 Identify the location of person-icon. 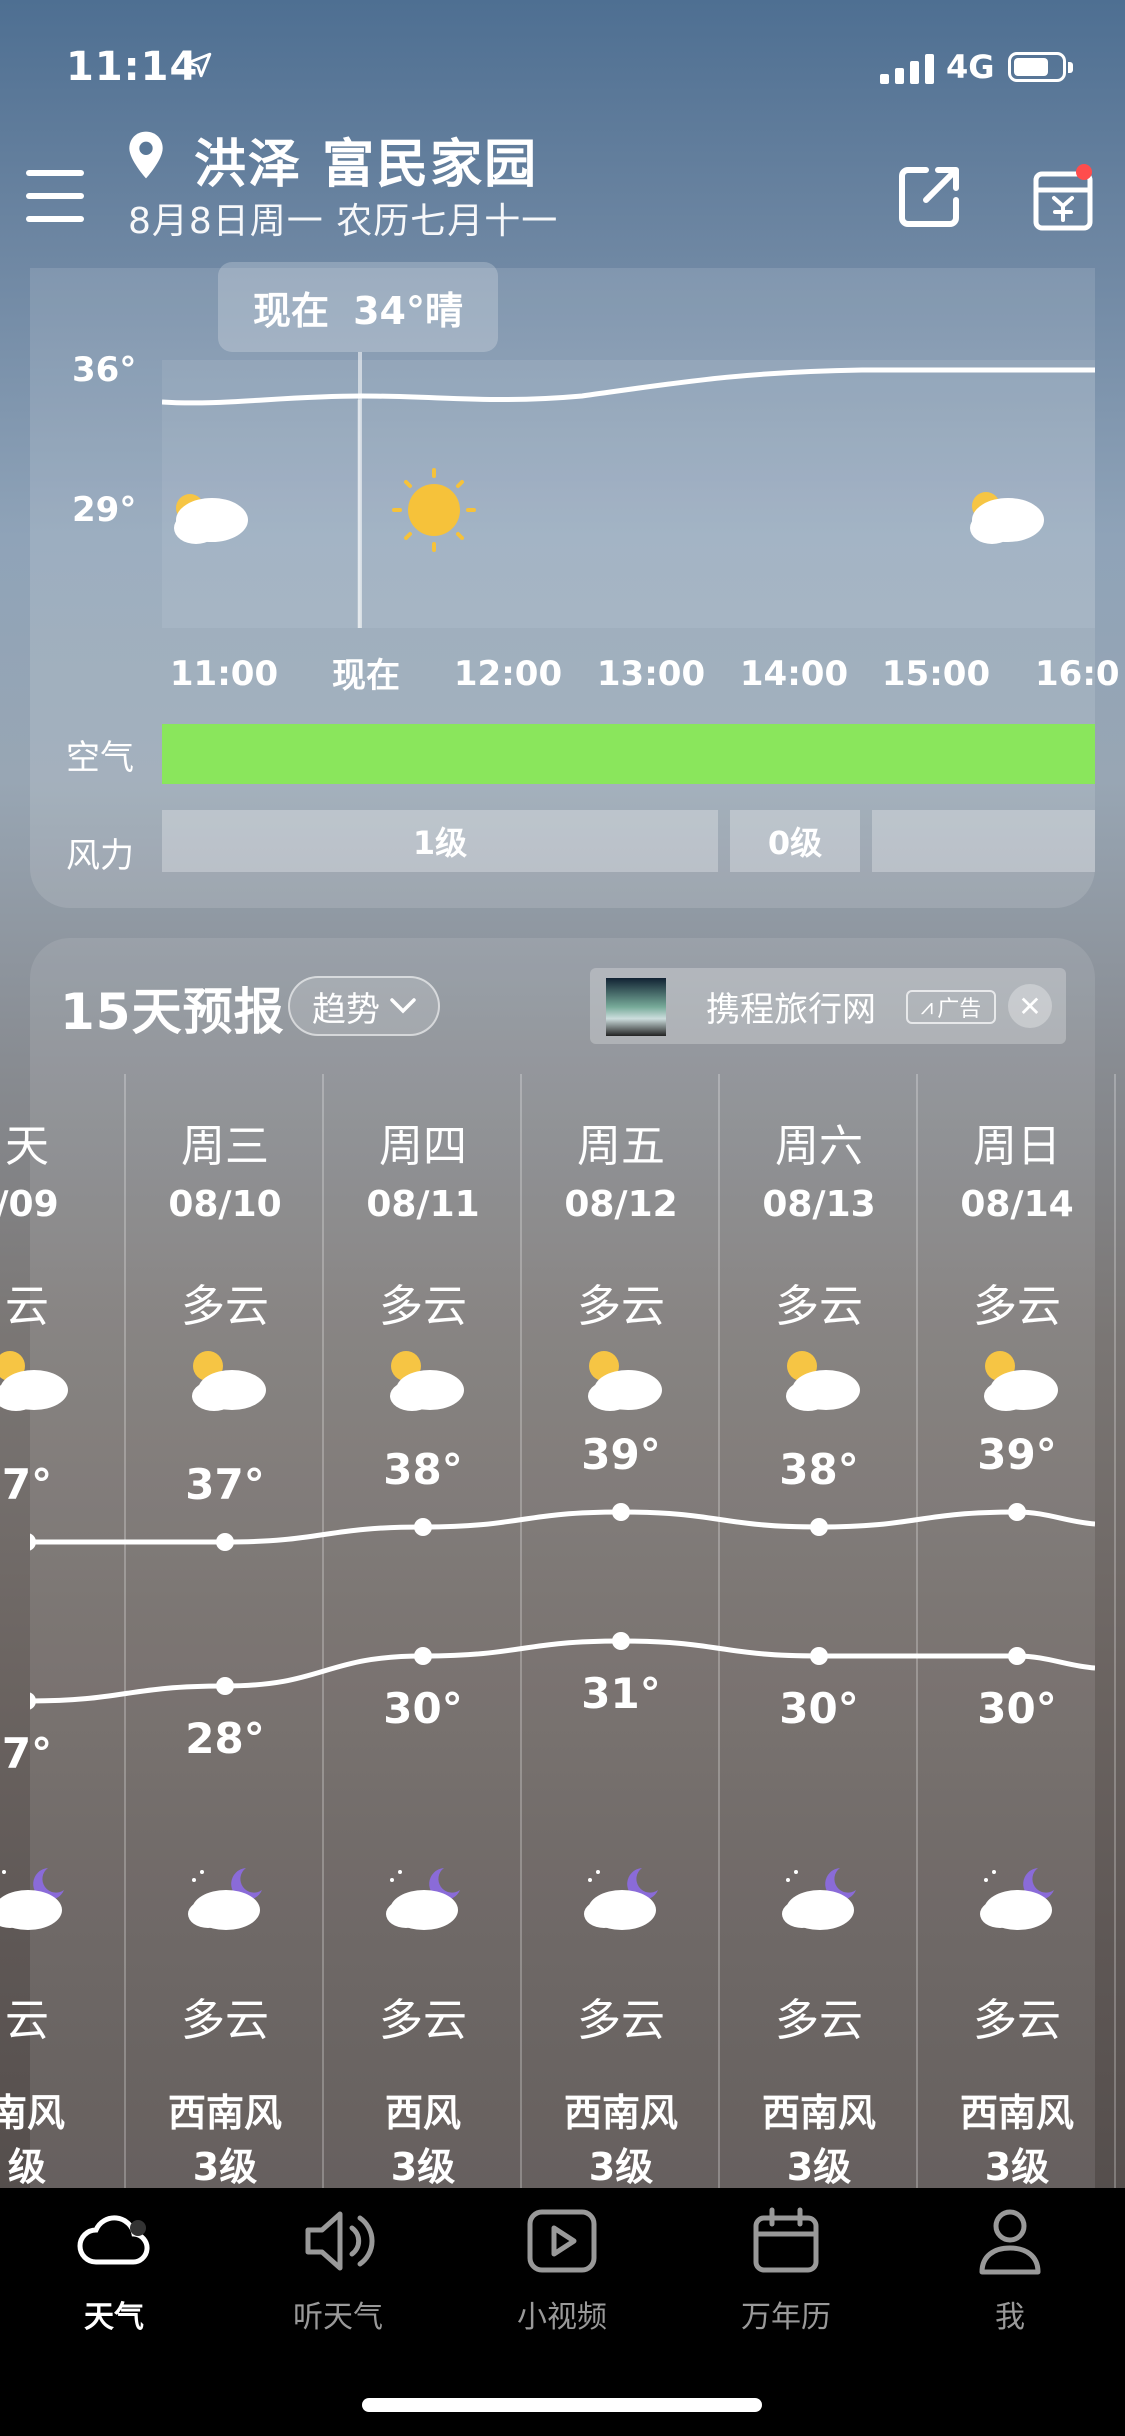
(1010, 2242).